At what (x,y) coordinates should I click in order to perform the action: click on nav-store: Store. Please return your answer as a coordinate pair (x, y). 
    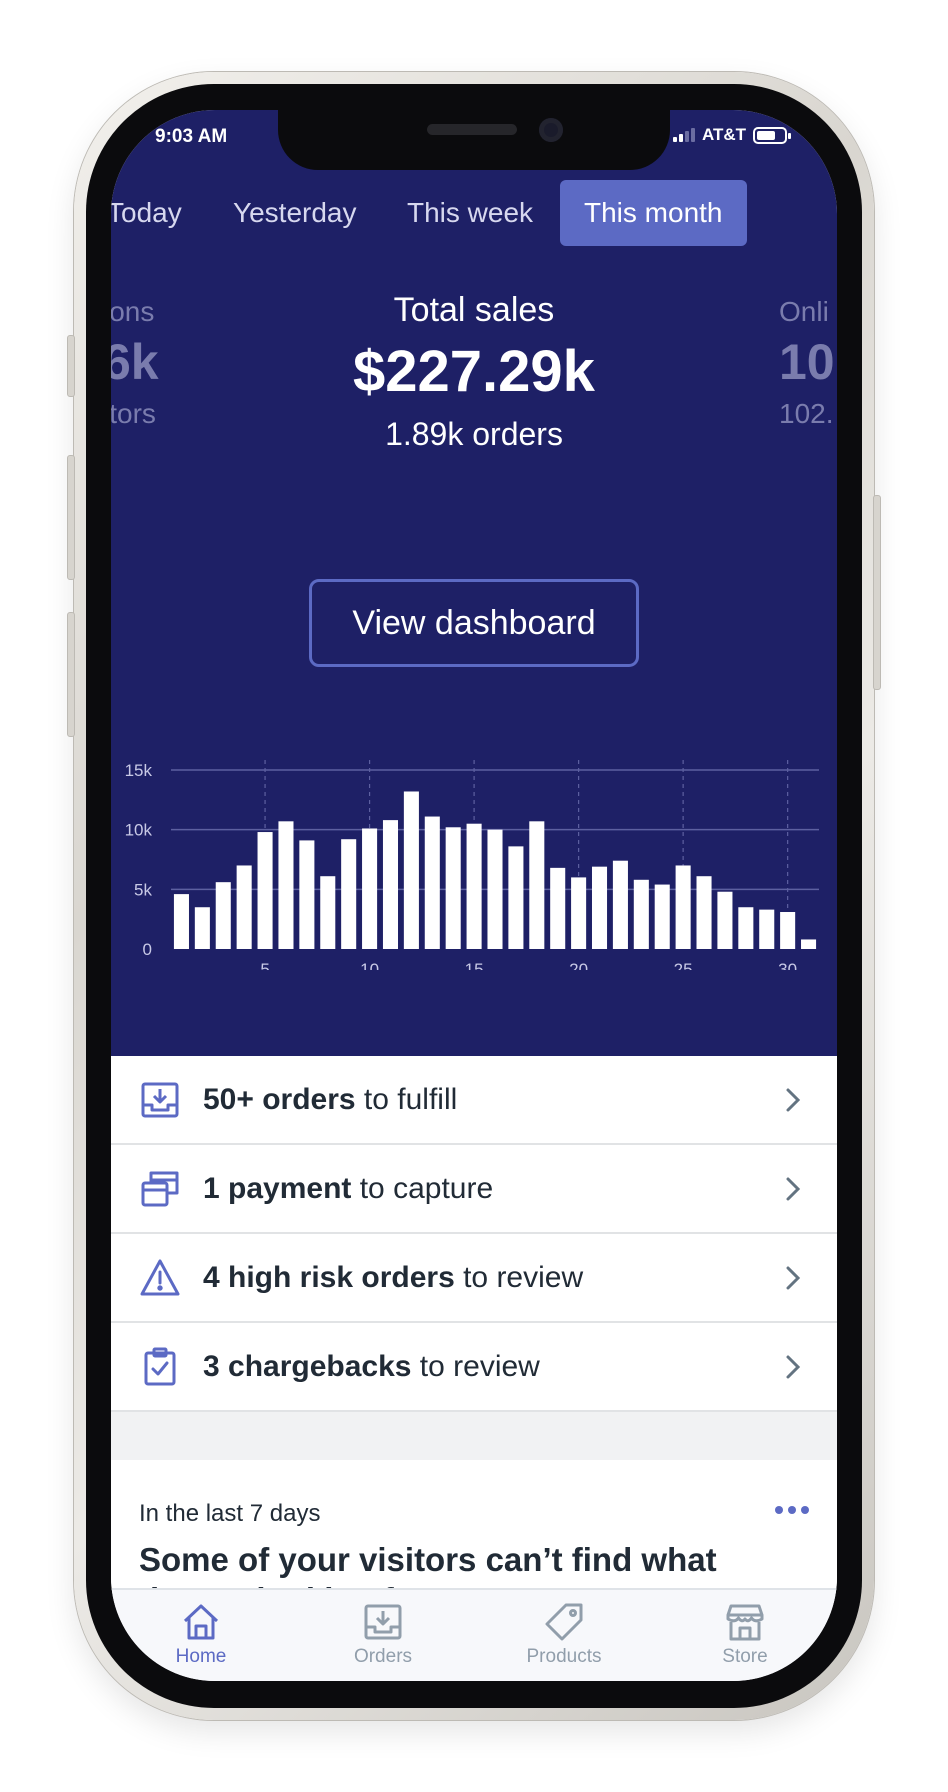
    Looking at the image, I should click on (745, 1635).